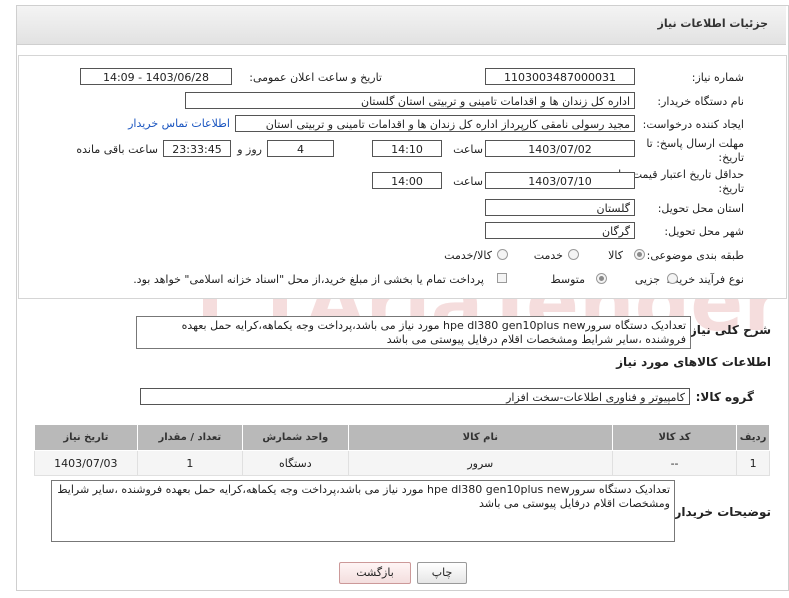  I want to click on buyer-notes-label: توضیحات خریدار:, so click(720, 512).